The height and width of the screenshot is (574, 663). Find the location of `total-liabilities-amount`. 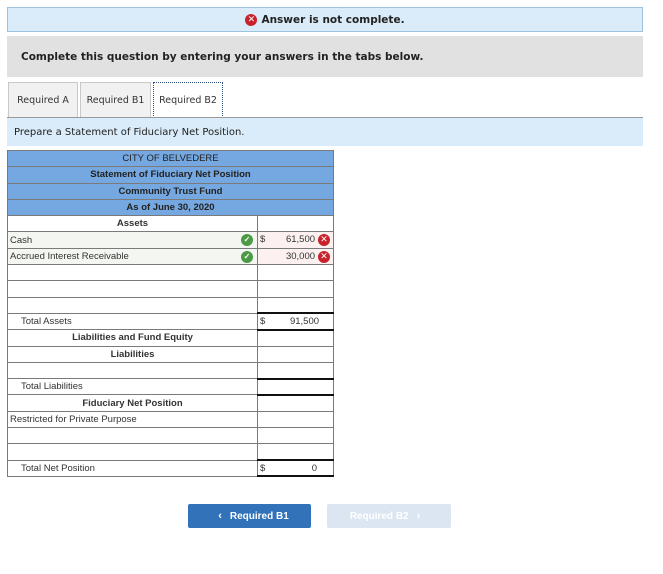

total-liabilities-amount is located at coordinates (295, 386).